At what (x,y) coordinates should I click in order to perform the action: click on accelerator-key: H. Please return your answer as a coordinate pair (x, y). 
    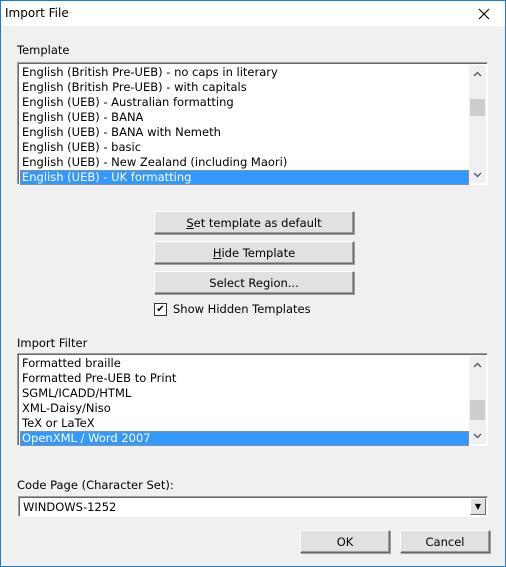
    Looking at the image, I should click on (217, 252).